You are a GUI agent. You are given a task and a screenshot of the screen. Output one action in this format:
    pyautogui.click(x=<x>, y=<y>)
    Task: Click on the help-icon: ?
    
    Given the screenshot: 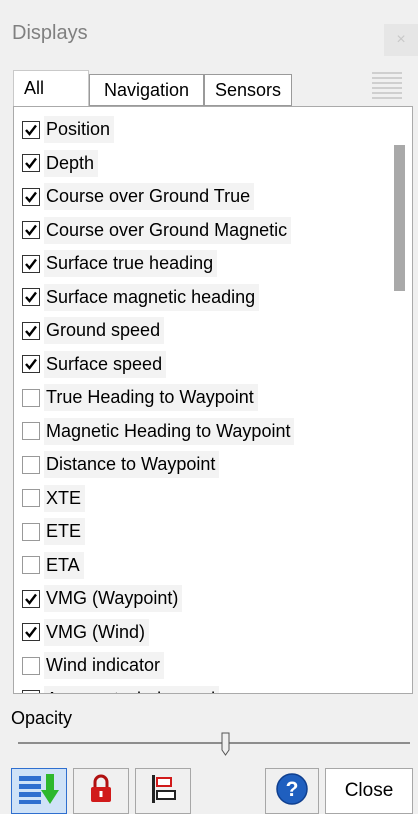 What is the action you would take?
    pyautogui.click(x=292, y=791)
    